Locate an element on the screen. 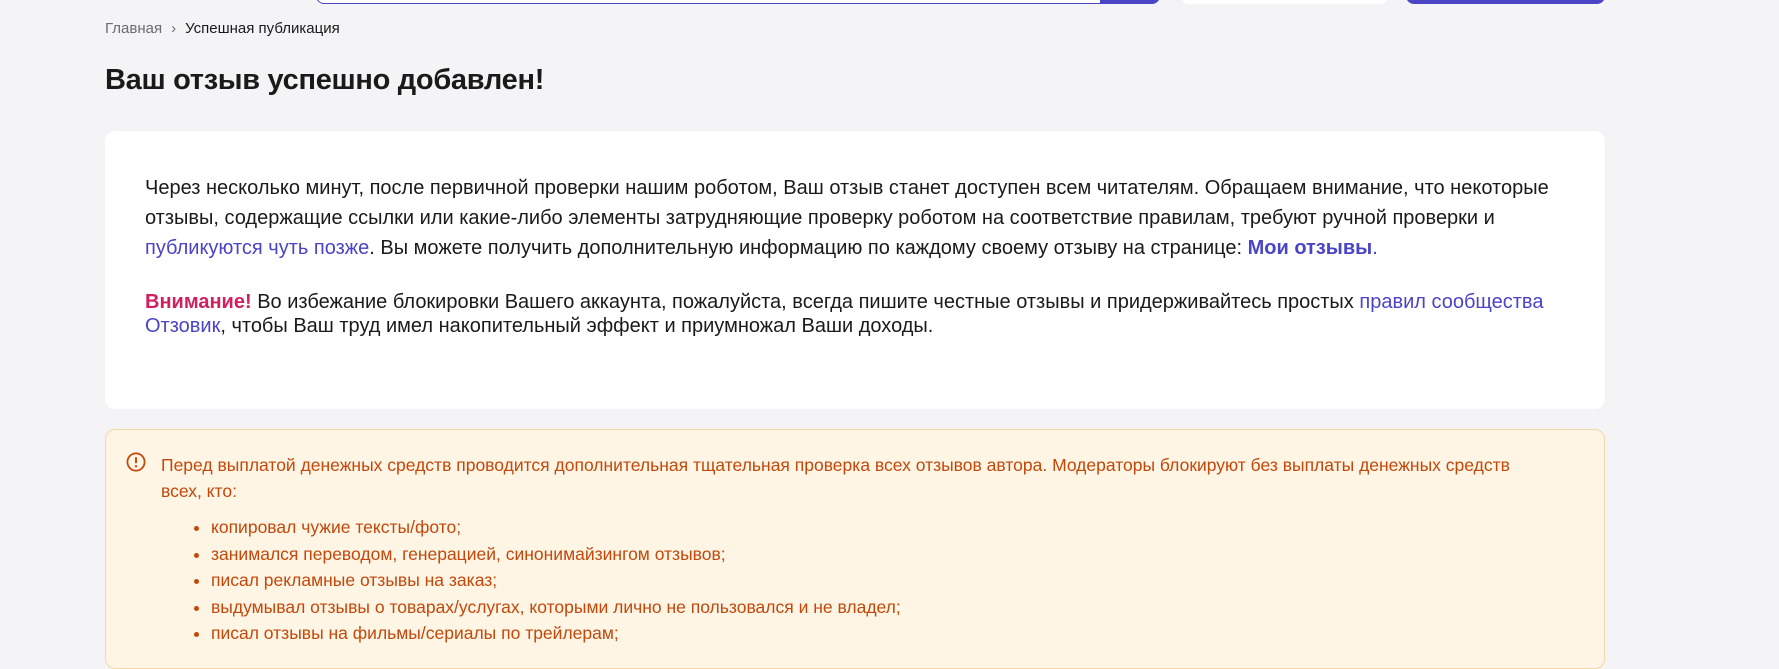  info-text-end: . is located at coordinates (1375, 248).